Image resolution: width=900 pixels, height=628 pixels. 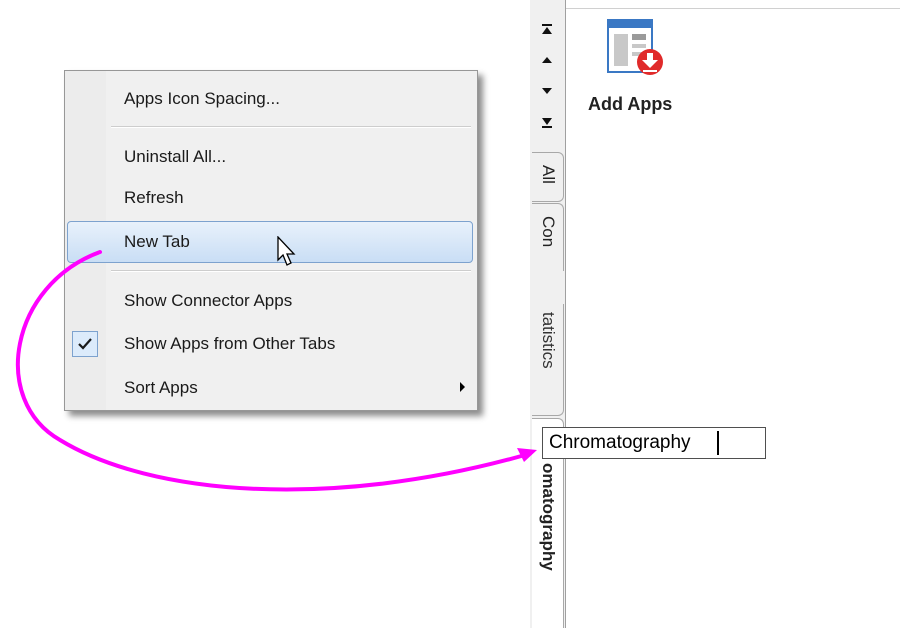 What do you see at coordinates (230, 343) in the screenshot?
I see `menu-item-label: Show Apps from Other Tabs` at bounding box center [230, 343].